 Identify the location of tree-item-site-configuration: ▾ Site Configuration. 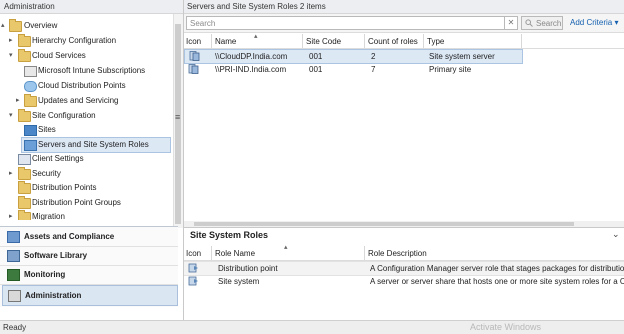
(86, 116).